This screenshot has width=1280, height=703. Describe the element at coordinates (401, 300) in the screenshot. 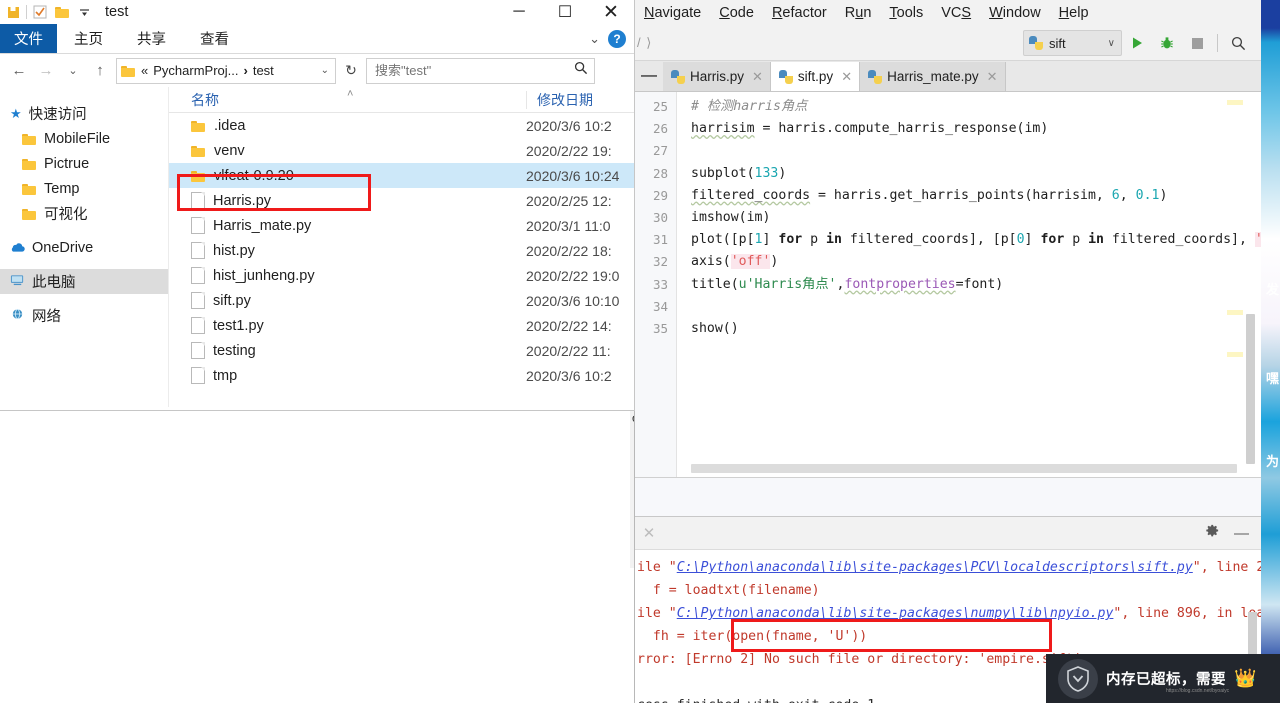

I see `table-row: sift.py 2020/3/6 10:10` at that location.